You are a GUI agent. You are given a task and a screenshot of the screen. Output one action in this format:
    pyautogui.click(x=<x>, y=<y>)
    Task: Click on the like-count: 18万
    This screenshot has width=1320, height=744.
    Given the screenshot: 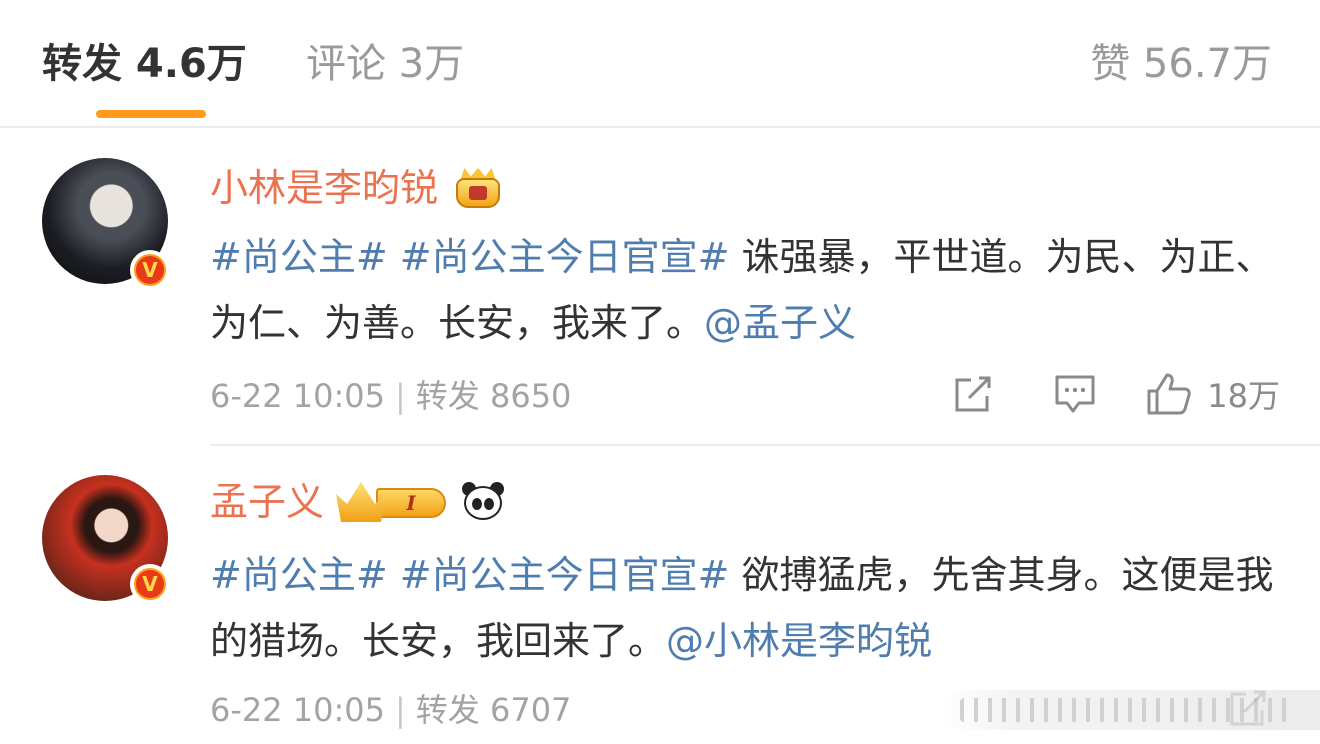 What is the action you would take?
    pyautogui.click(x=1243, y=396)
    